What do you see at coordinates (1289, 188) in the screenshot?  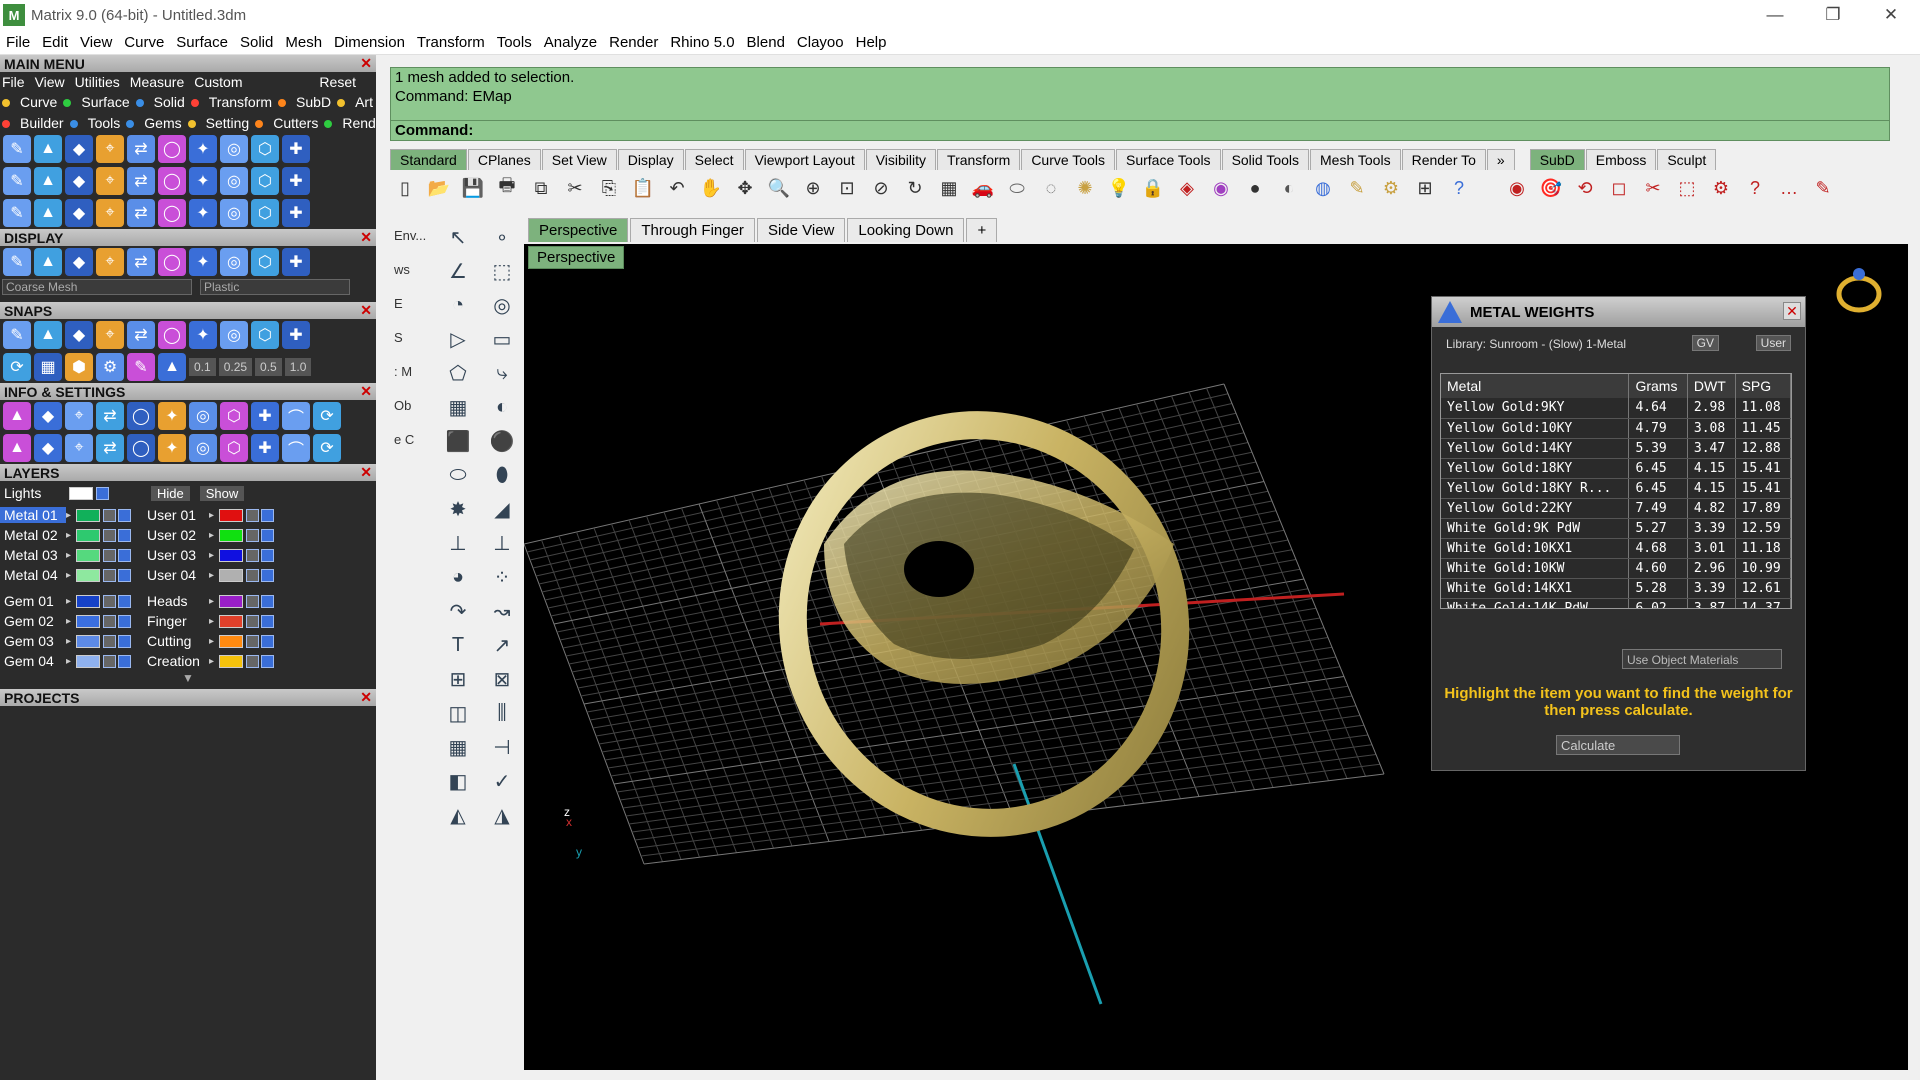 I see `toolbar-icon: ◐` at bounding box center [1289, 188].